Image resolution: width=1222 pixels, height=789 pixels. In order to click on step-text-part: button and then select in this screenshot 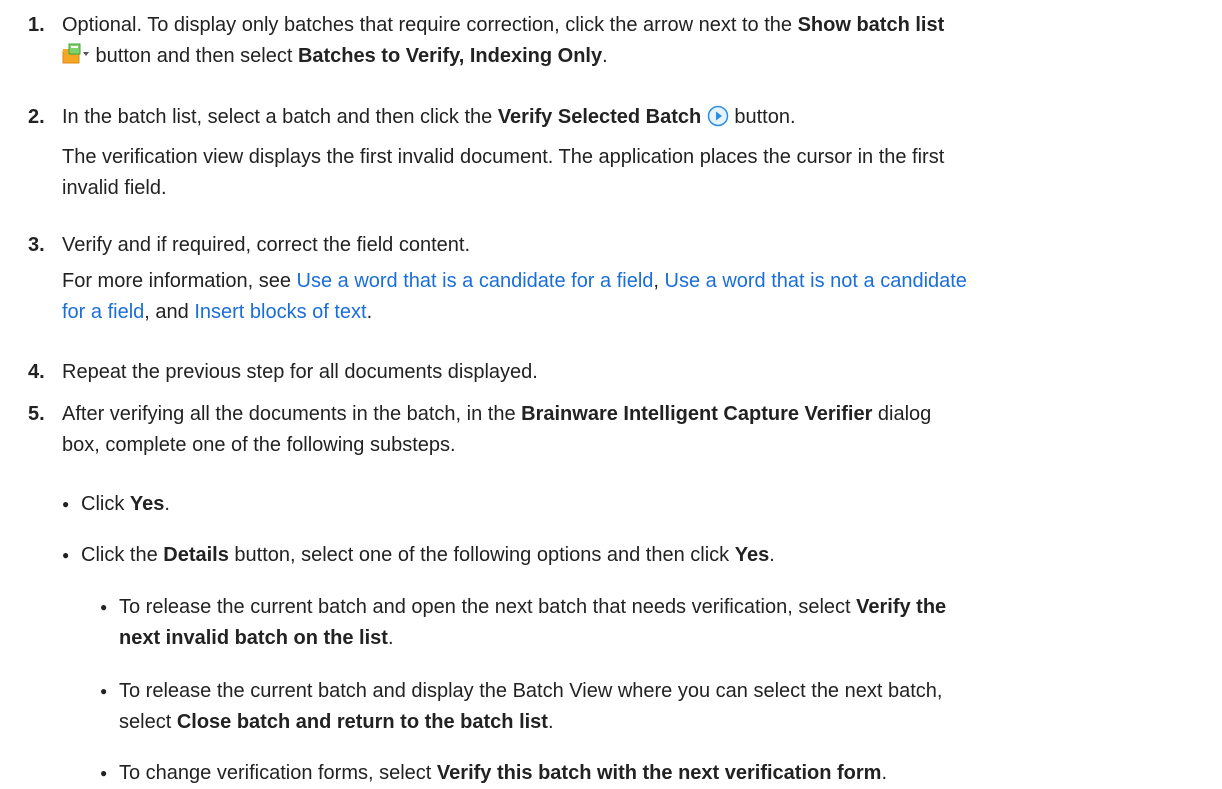, I will do `click(194, 56)`.